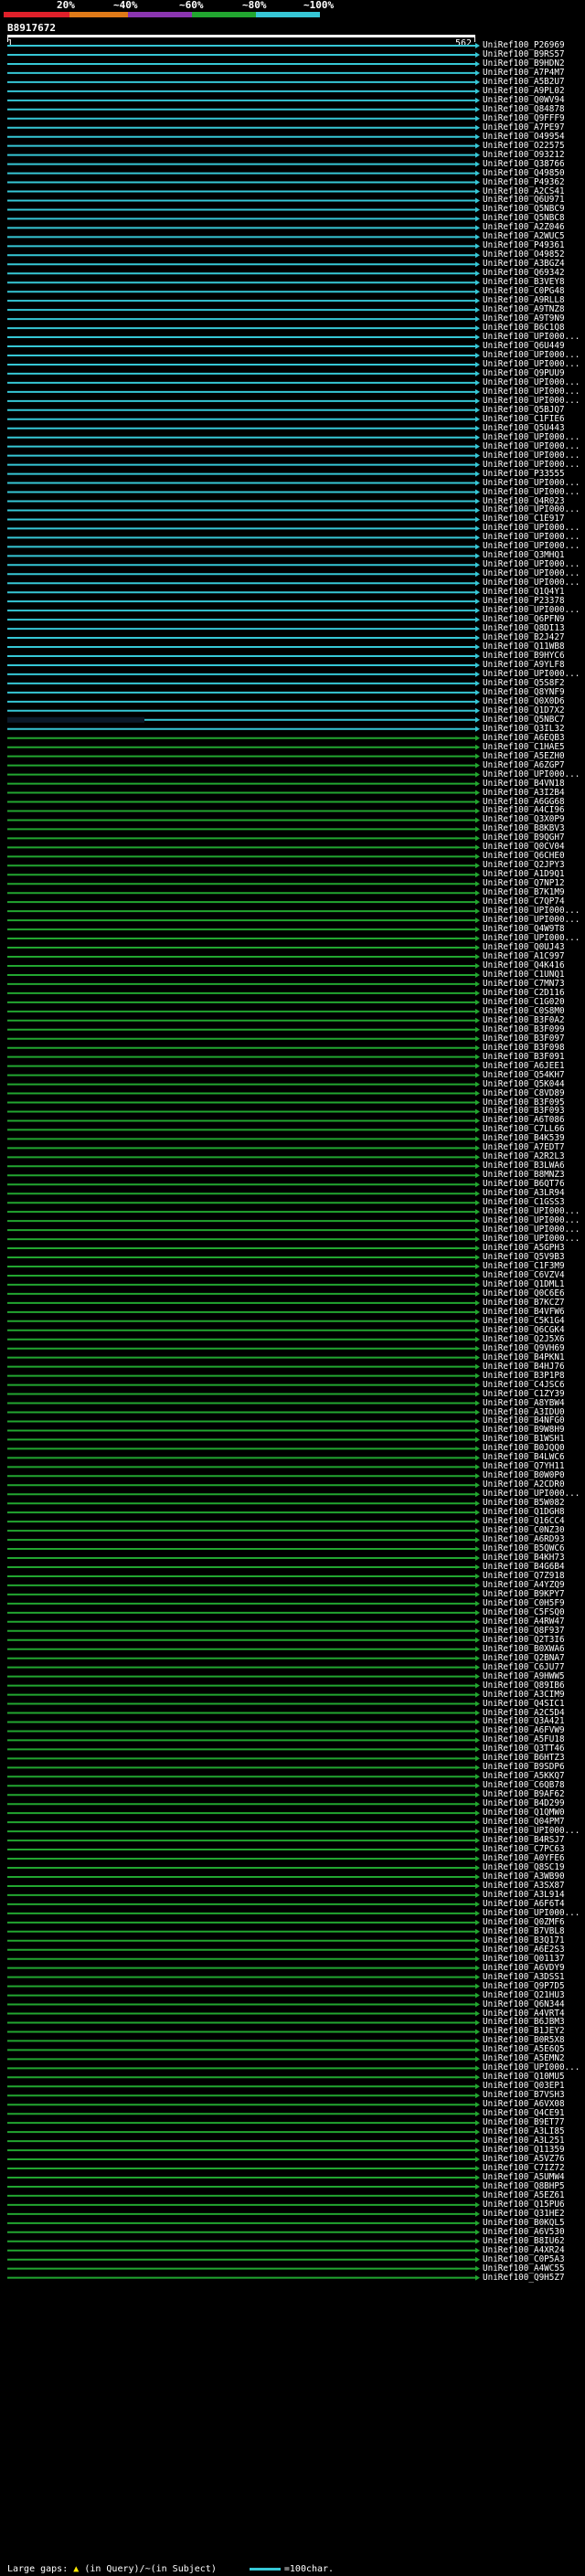 This screenshot has width=585, height=2576. Describe the element at coordinates (524, 2278) in the screenshot. I see `hit-label: UniRef100_Q9H5Z7` at that location.